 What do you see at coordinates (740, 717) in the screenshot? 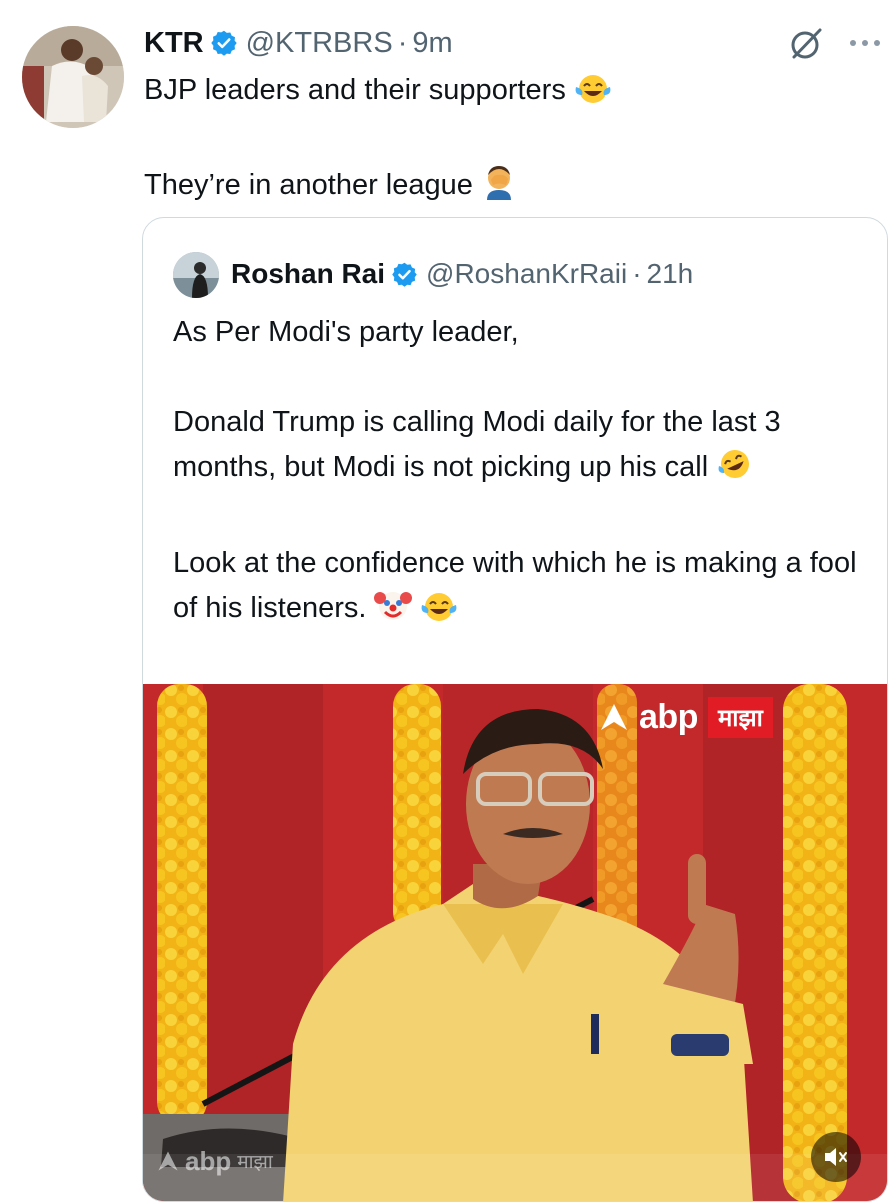
I see `channel-logo-majha: माझा` at bounding box center [740, 717].